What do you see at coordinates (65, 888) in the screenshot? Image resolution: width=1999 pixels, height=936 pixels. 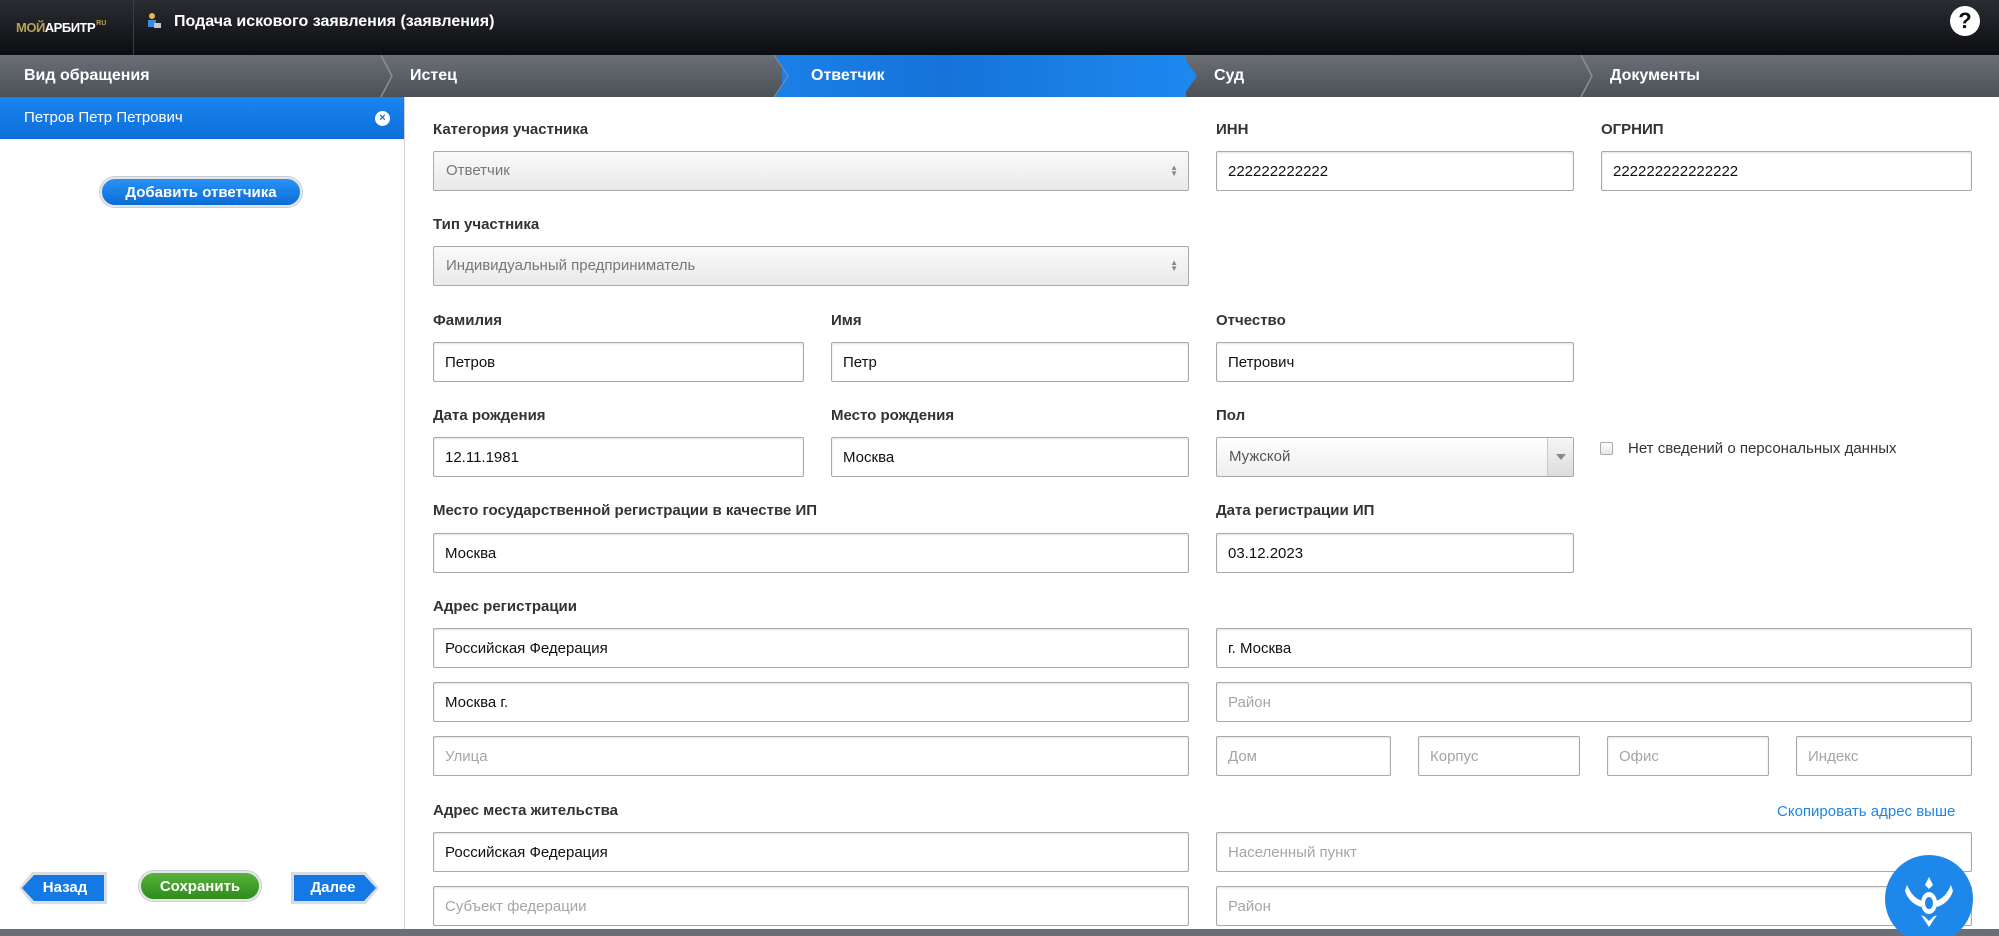 I see `back-button: Назад` at bounding box center [65, 888].